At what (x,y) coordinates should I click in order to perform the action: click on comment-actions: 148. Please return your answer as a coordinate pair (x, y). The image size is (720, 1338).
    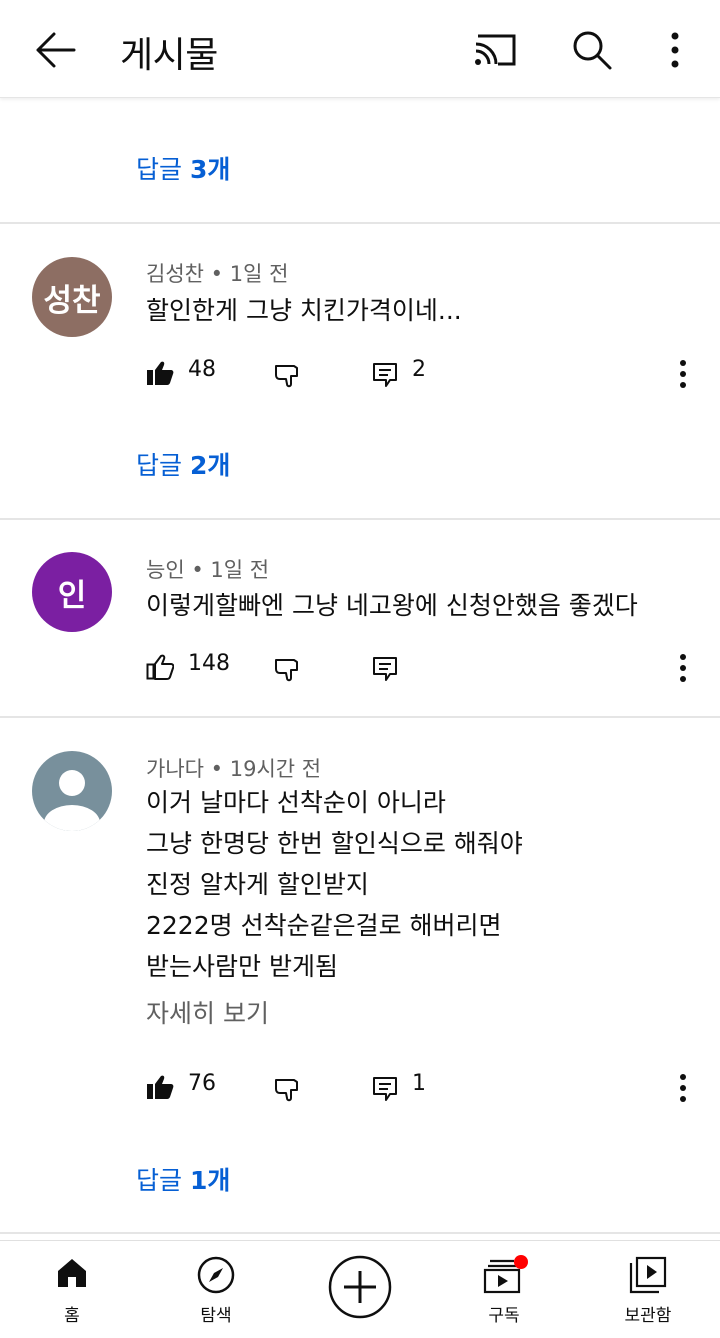
    Looking at the image, I should click on (360, 668).